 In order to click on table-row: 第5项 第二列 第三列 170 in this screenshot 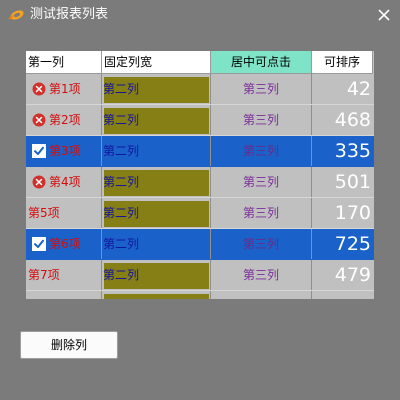, I will do `click(200, 213)`.